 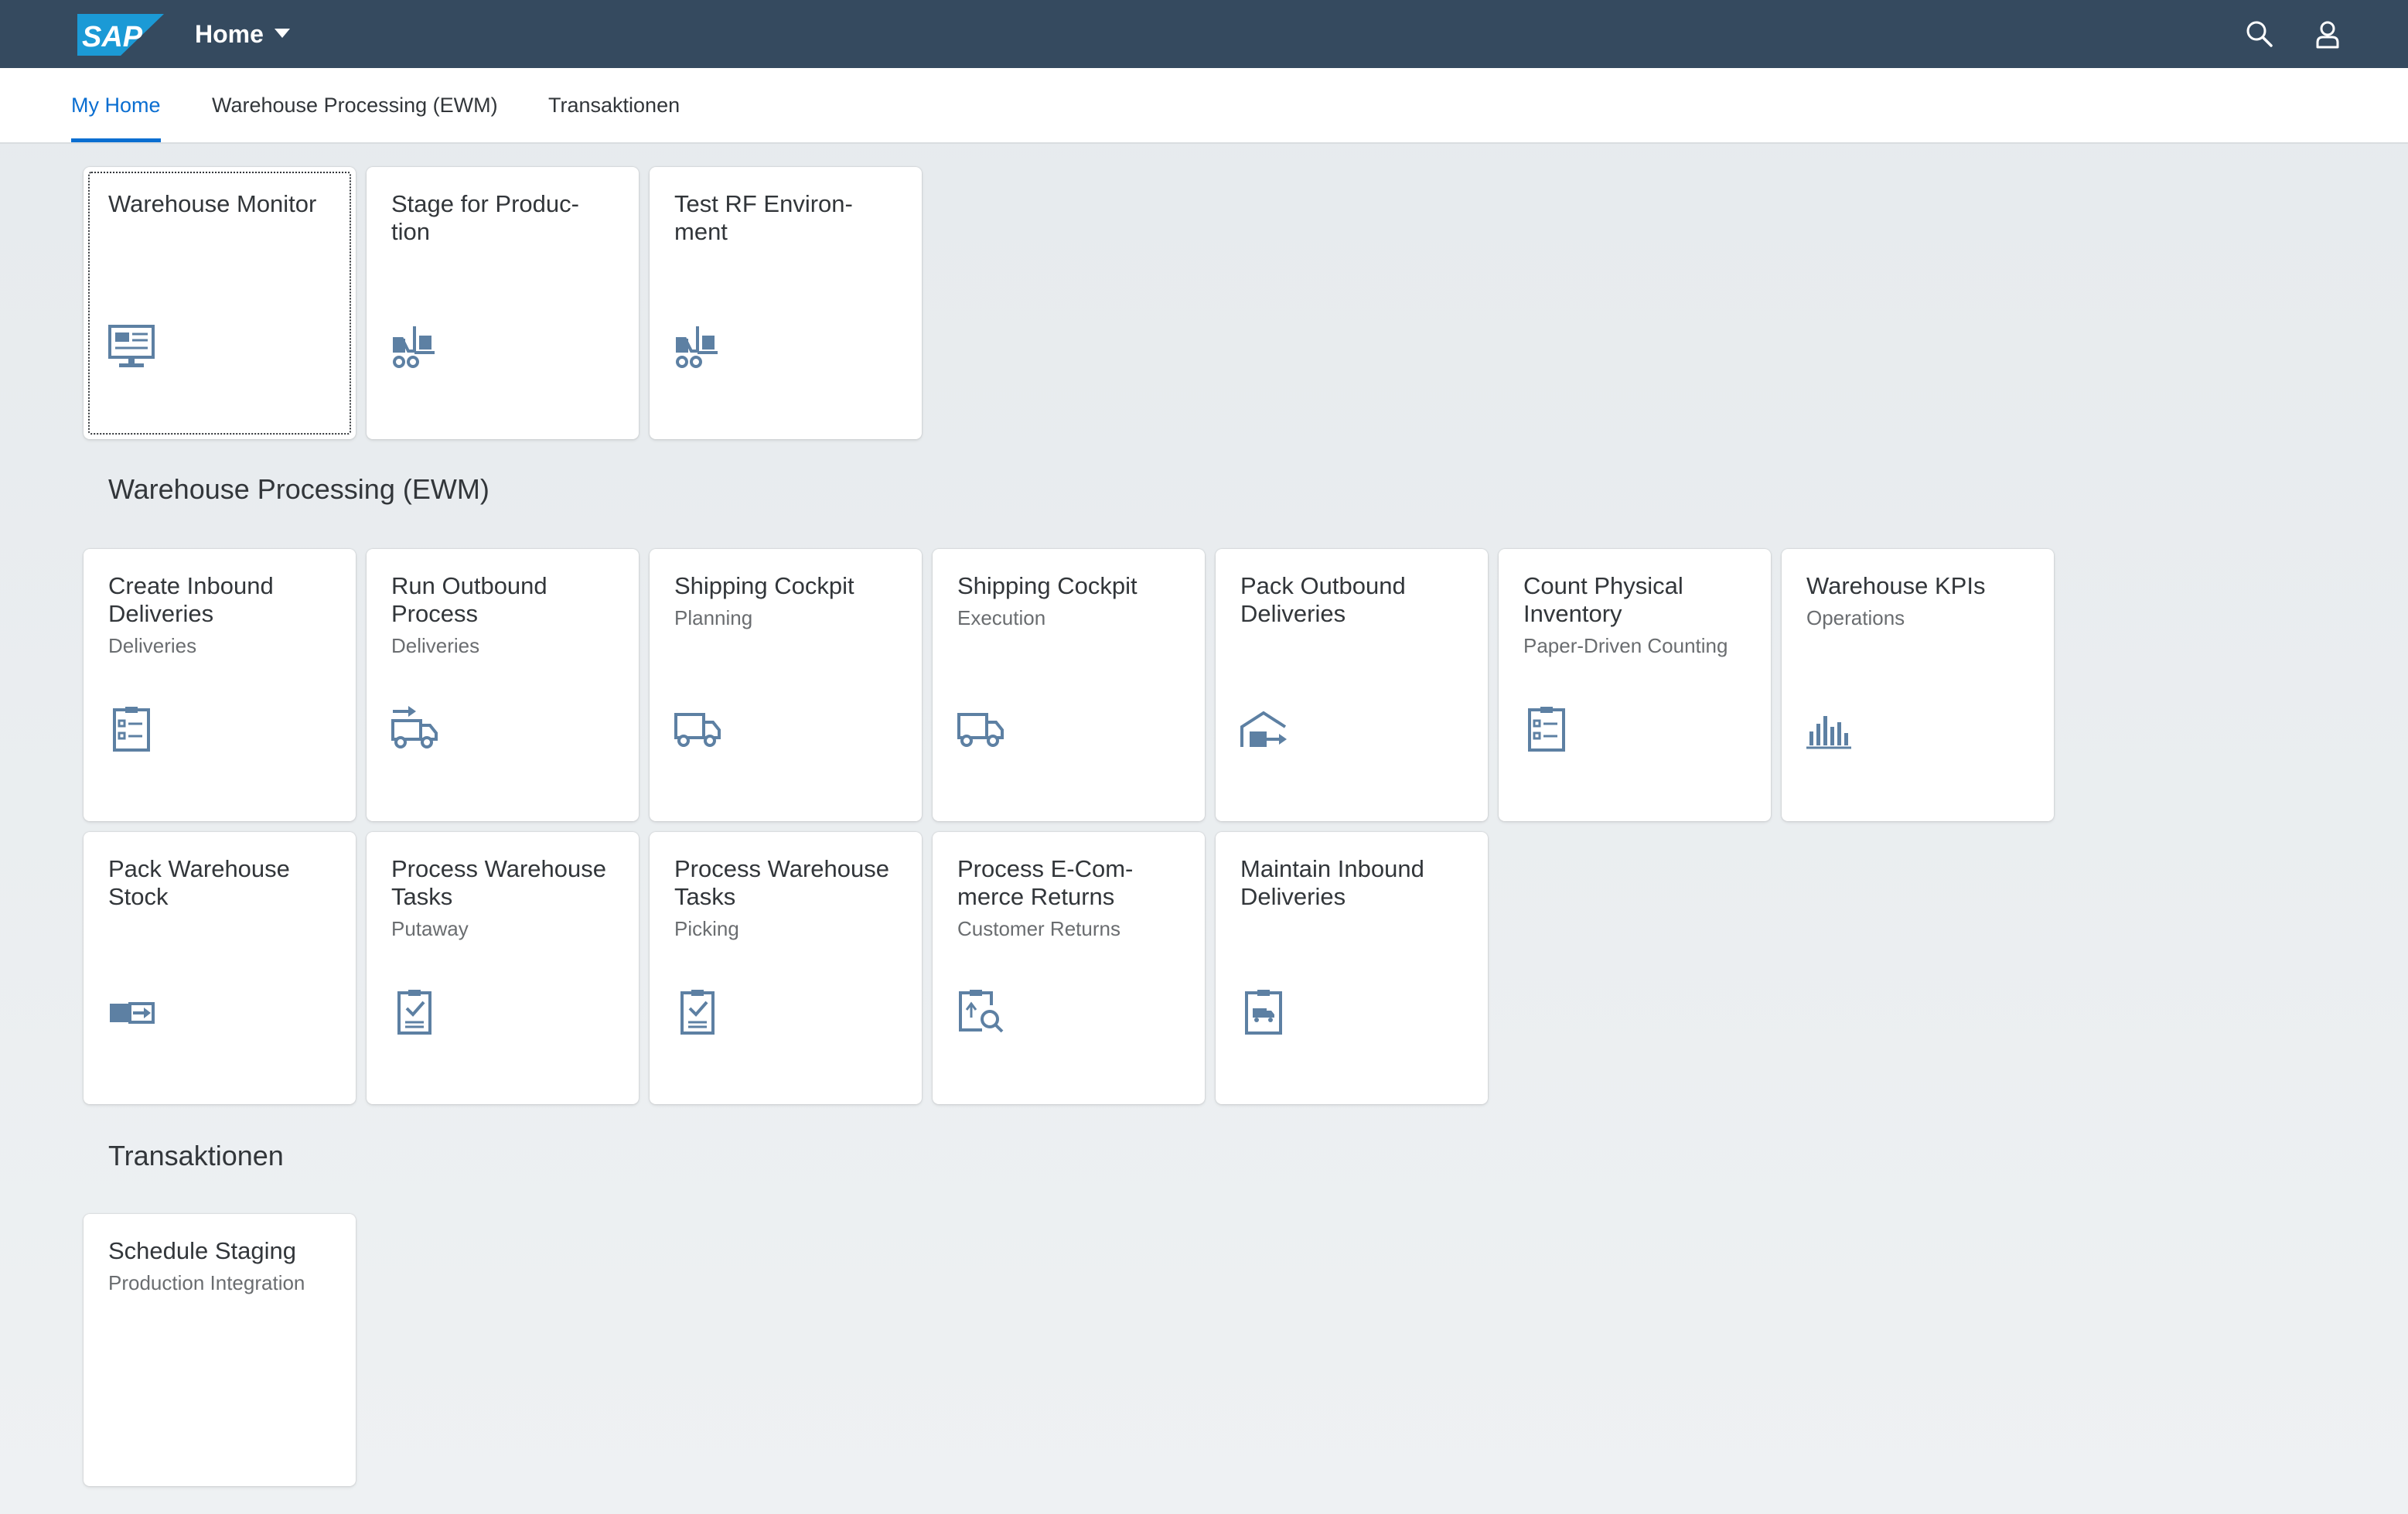 I want to click on sap-logo: SAP, so click(x=120, y=35).